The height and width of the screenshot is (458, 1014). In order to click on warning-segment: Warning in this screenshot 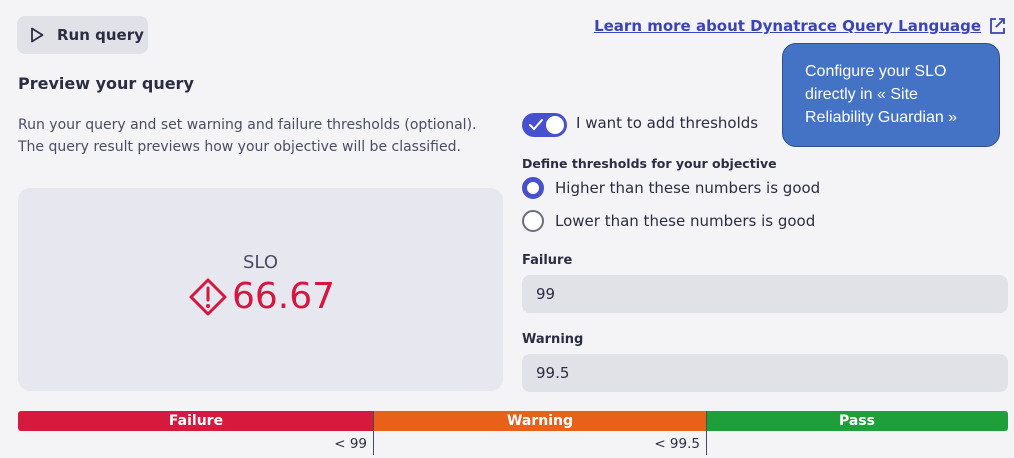, I will do `click(540, 421)`.